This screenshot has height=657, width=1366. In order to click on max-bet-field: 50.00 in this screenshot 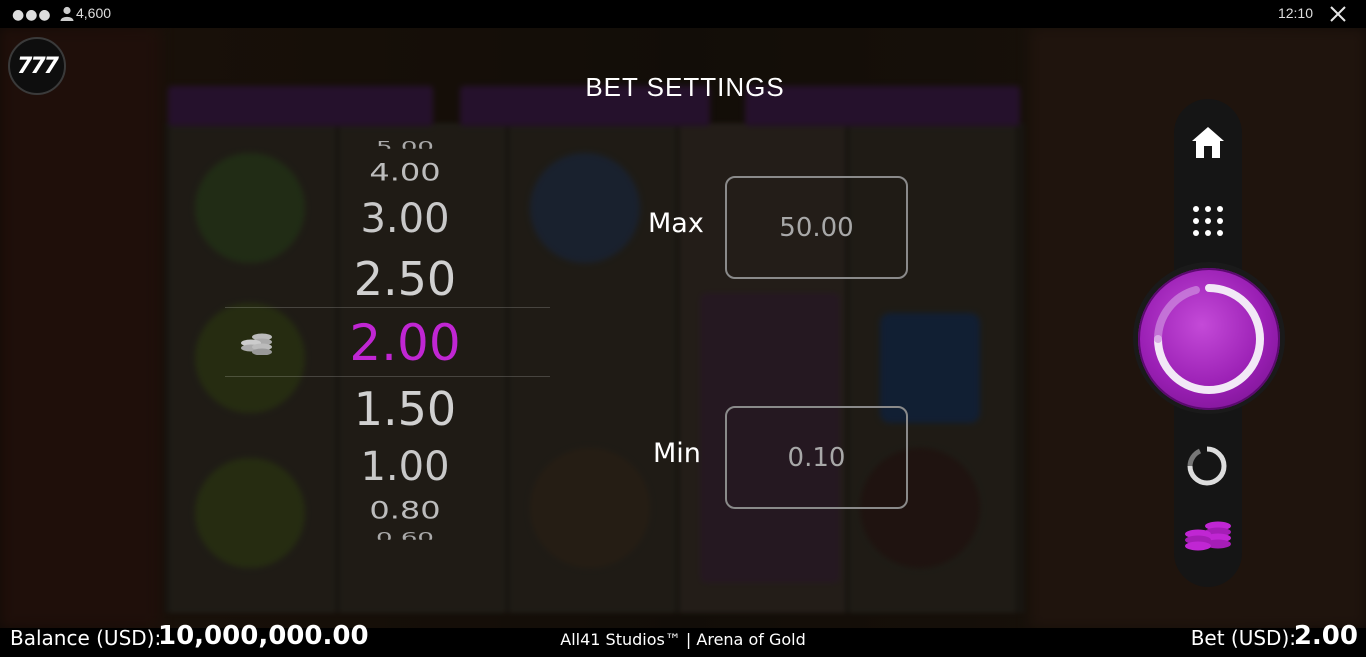, I will do `click(816, 227)`.